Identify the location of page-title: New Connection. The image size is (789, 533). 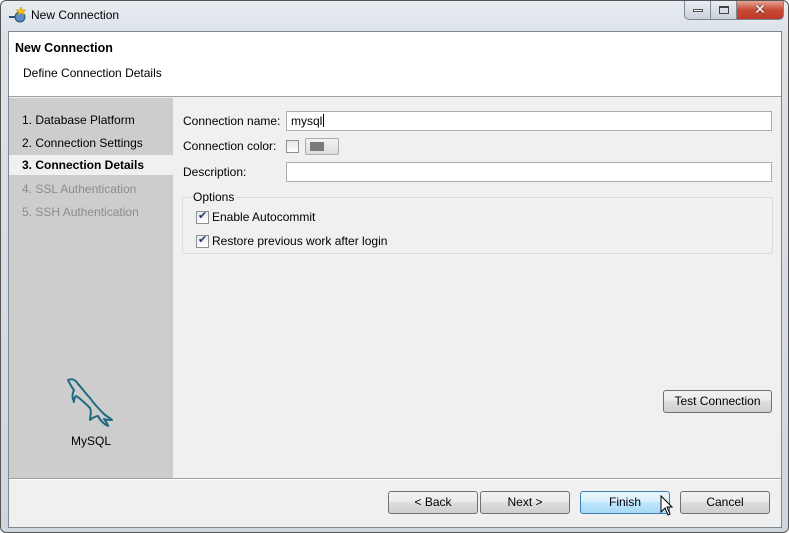
(64, 48).